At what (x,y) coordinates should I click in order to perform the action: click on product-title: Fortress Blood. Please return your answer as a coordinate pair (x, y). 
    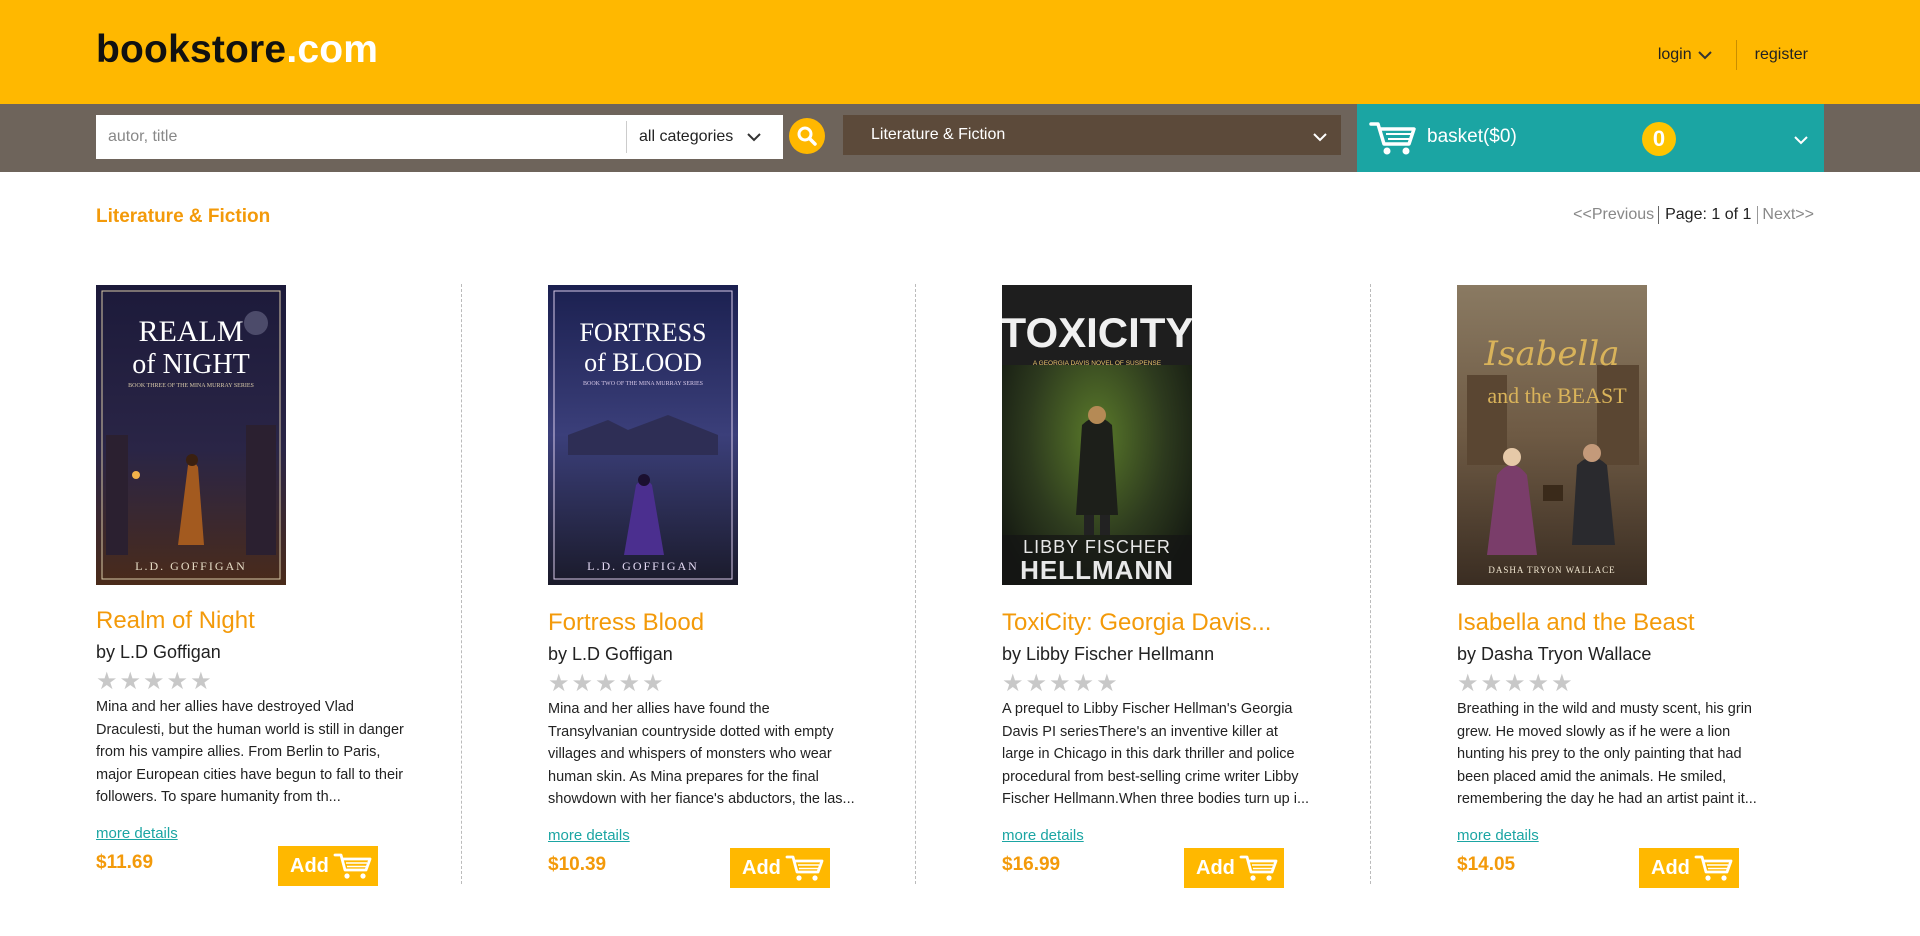
    Looking at the image, I should click on (626, 623).